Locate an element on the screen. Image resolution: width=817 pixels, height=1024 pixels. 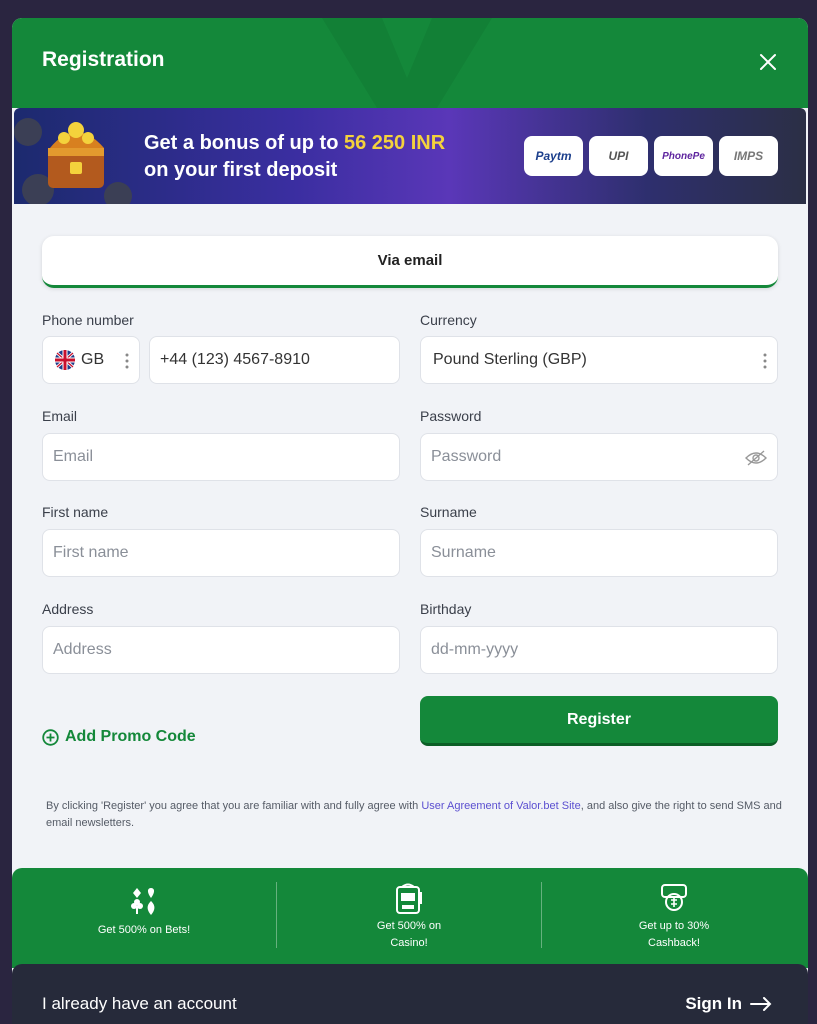
currency-value: Pound Sterling (GBP) is located at coordinates (510, 359).